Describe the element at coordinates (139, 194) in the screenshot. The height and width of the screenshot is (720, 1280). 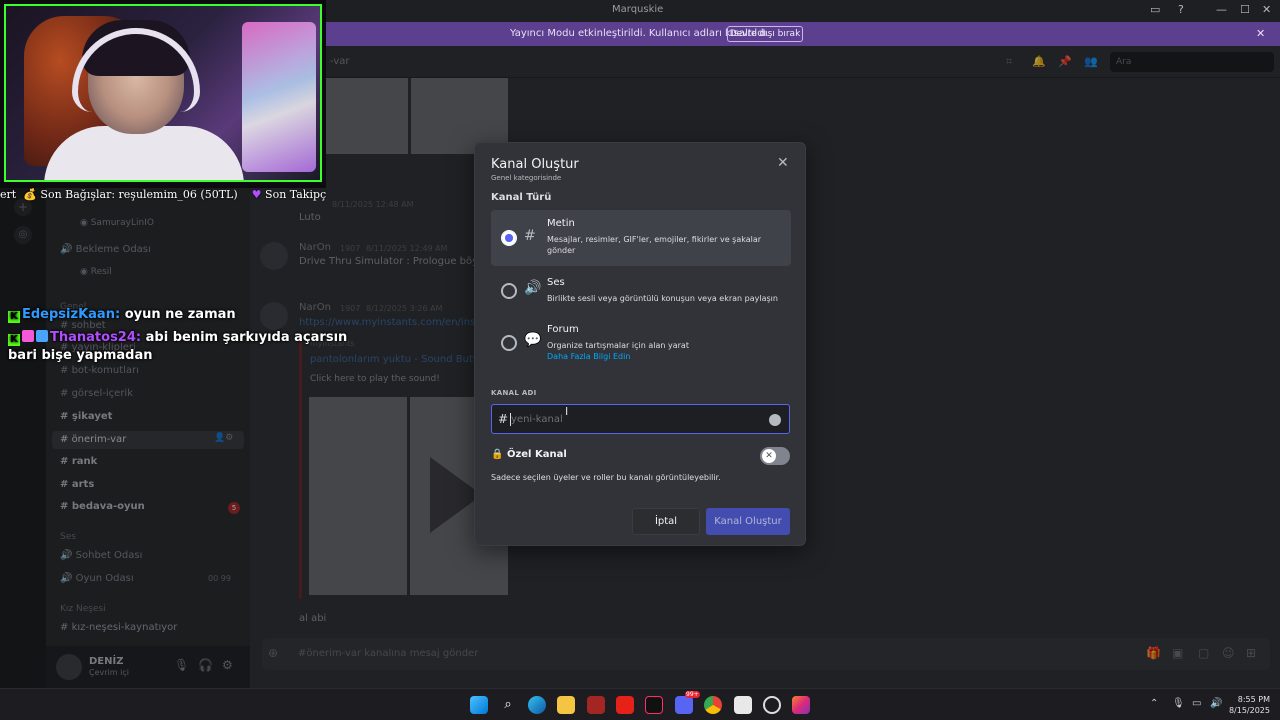
I see `ticker-donations: Son Bağışlar: reşulemim_06 (50TL)` at that location.